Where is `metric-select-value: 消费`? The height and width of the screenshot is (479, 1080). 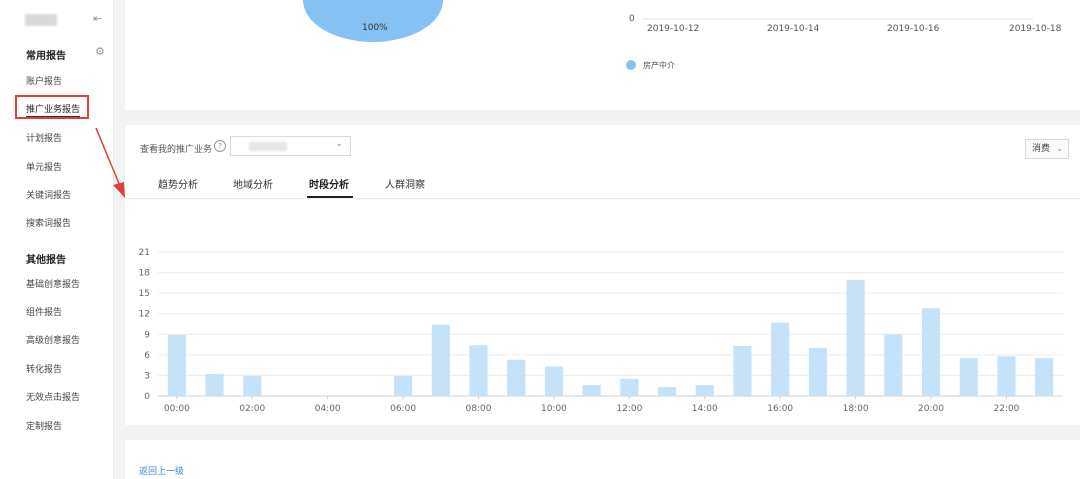 metric-select-value: 消费 is located at coordinates (1041, 149).